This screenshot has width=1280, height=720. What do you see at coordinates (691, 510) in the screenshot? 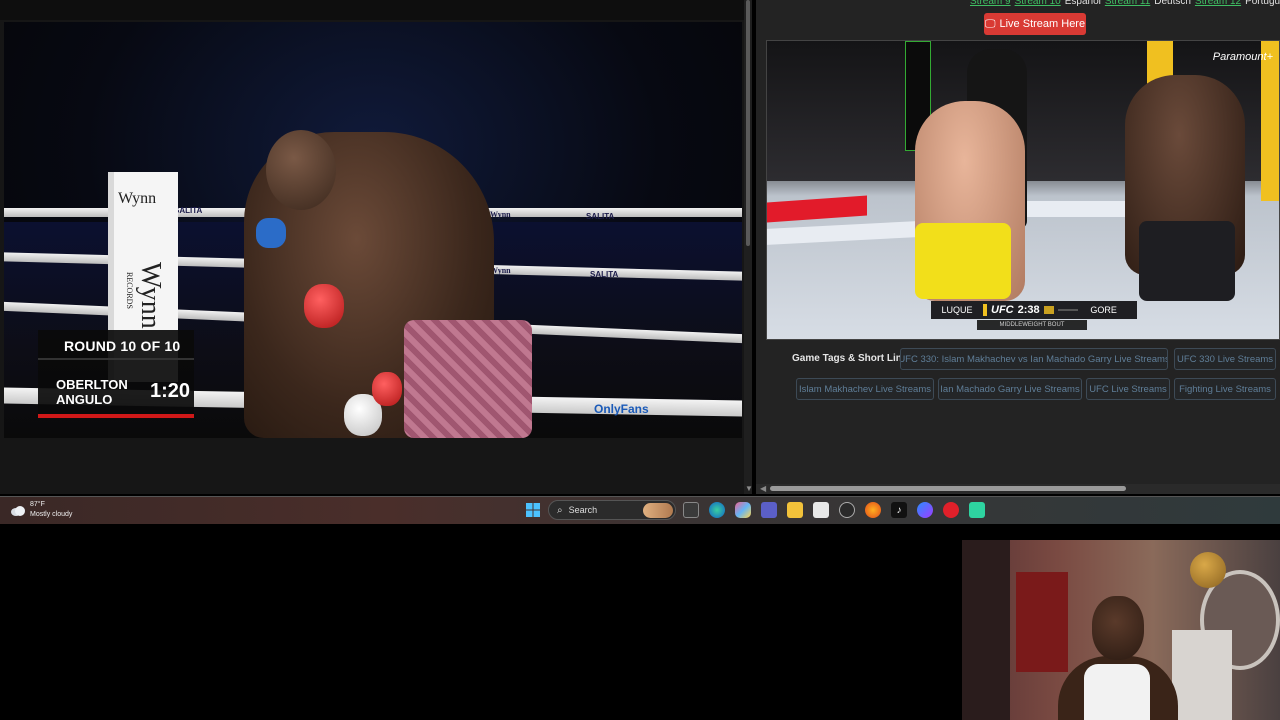
I see `task-view-icon` at bounding box center [691, 510].